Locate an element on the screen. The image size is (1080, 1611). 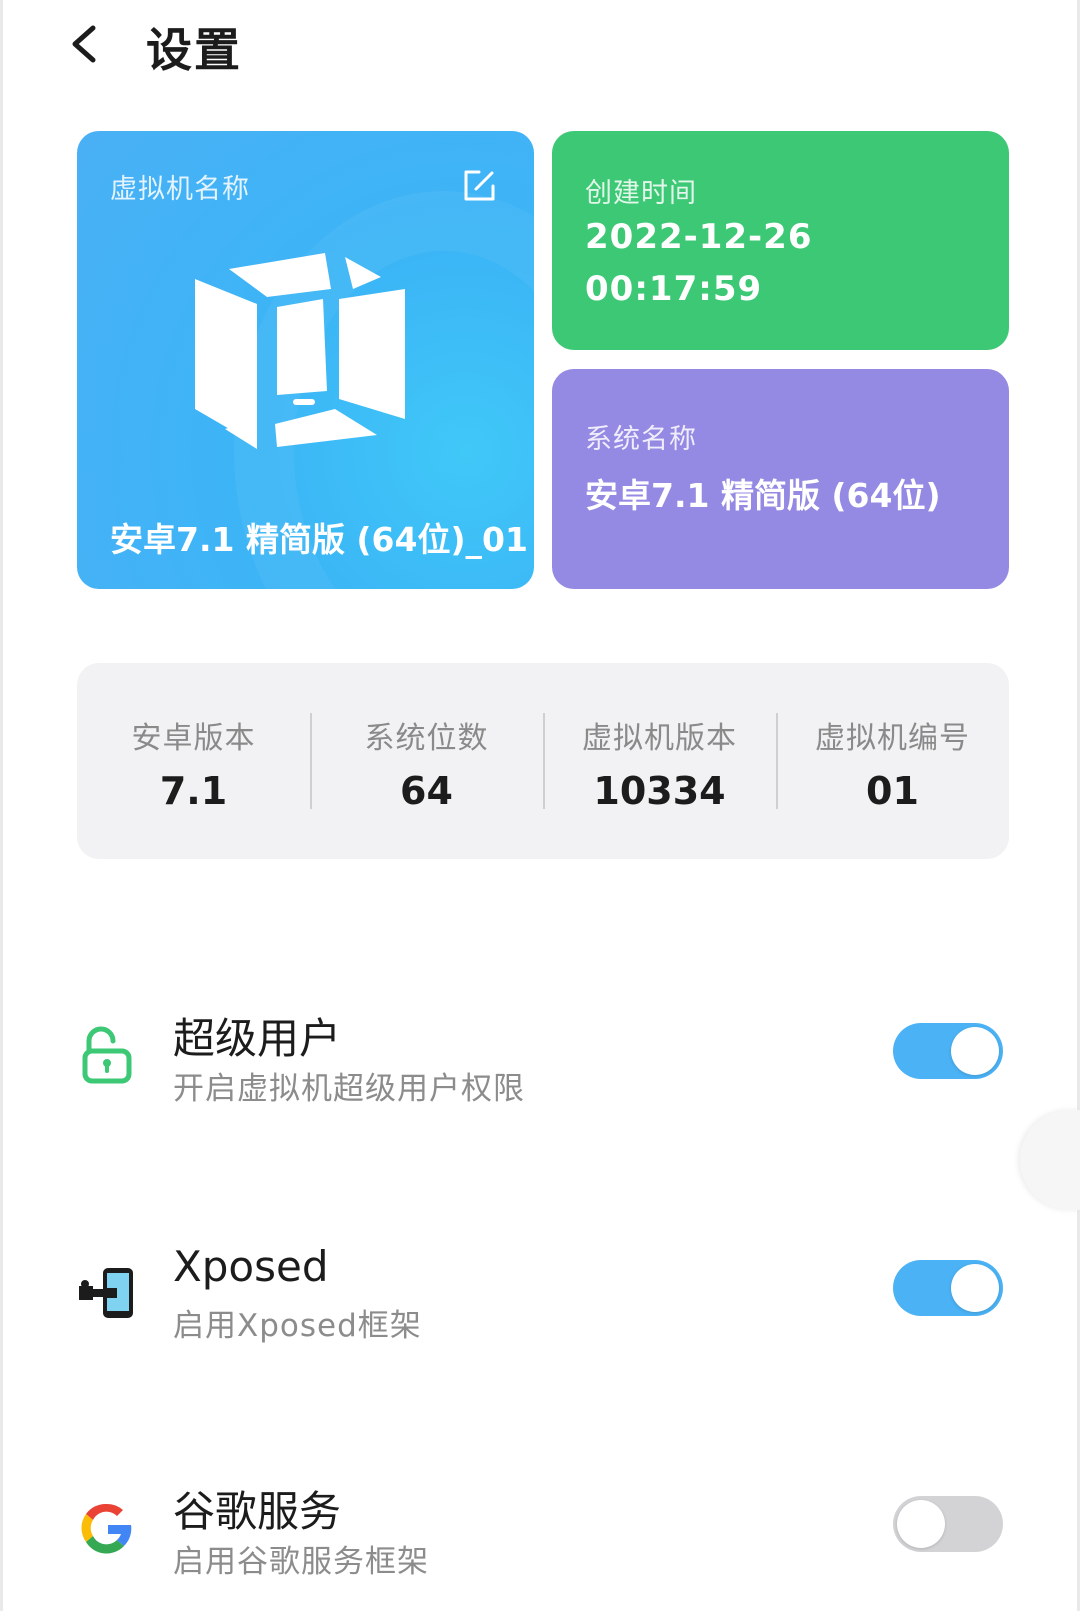
system-name-card: 系统名称 安卓7.1 精简版 (64位) is located at coordinates (780, 479).